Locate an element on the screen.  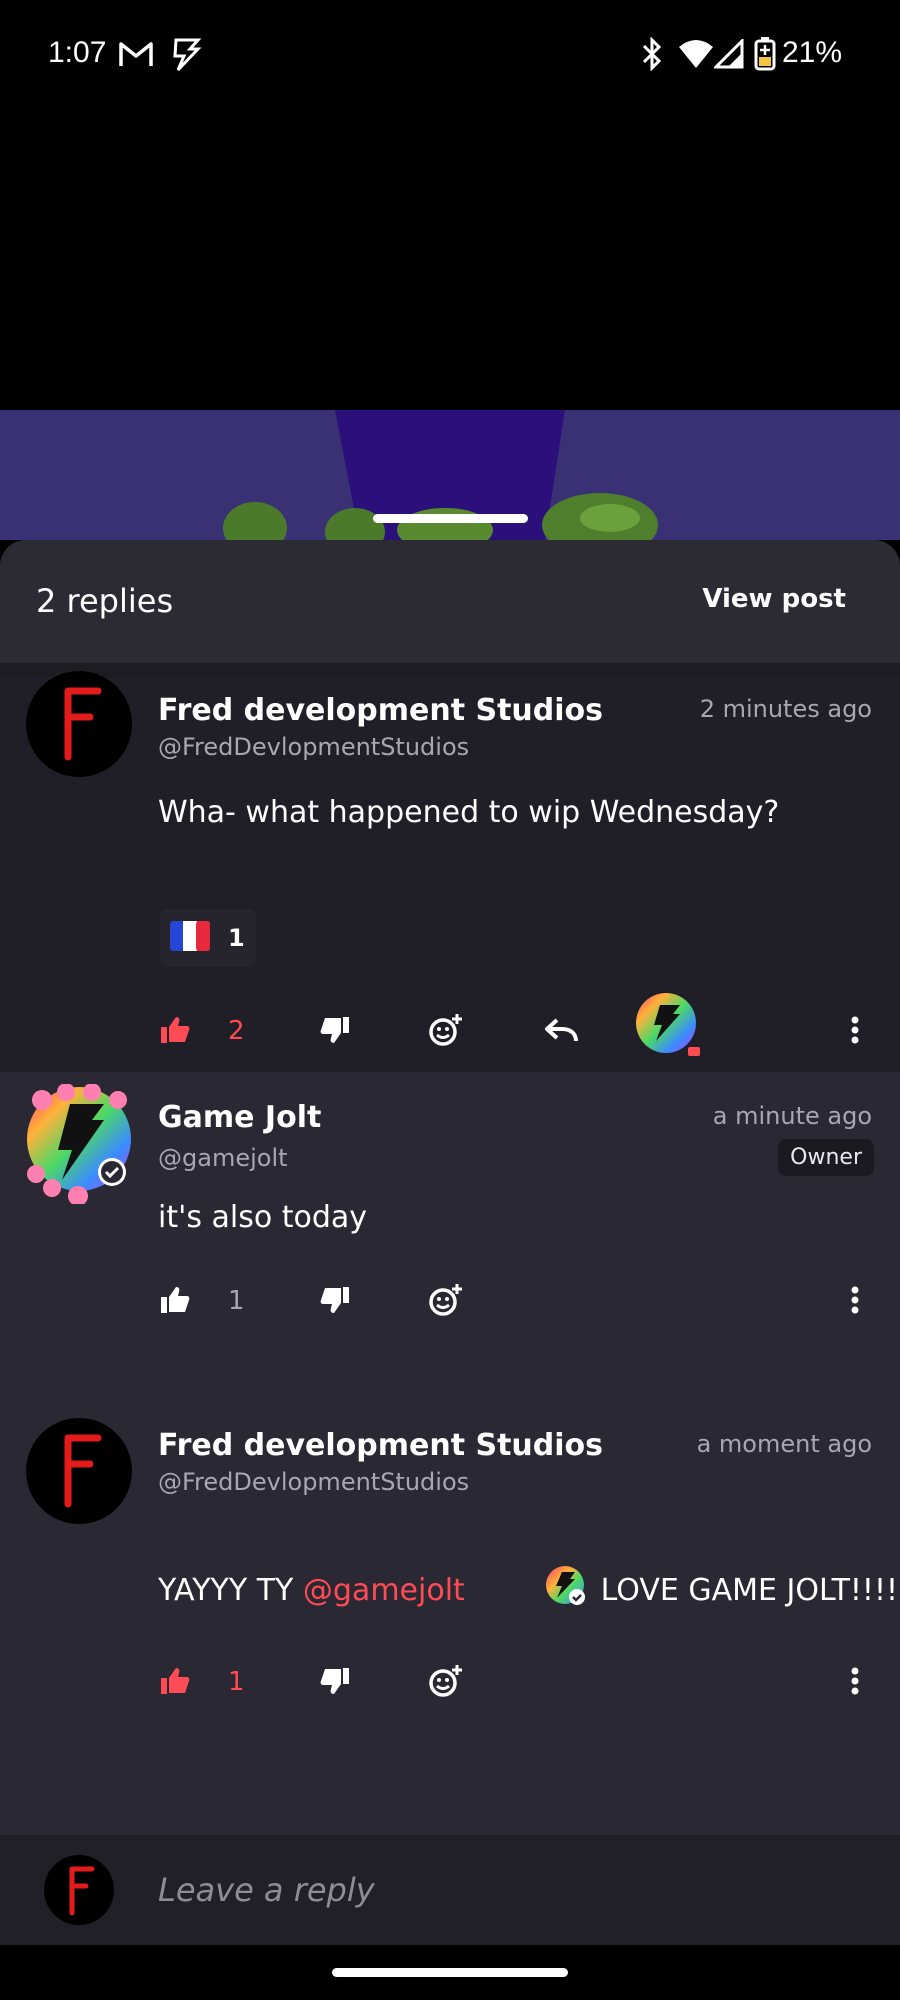
bluetooth-icon is located at coordinates (652, 54).